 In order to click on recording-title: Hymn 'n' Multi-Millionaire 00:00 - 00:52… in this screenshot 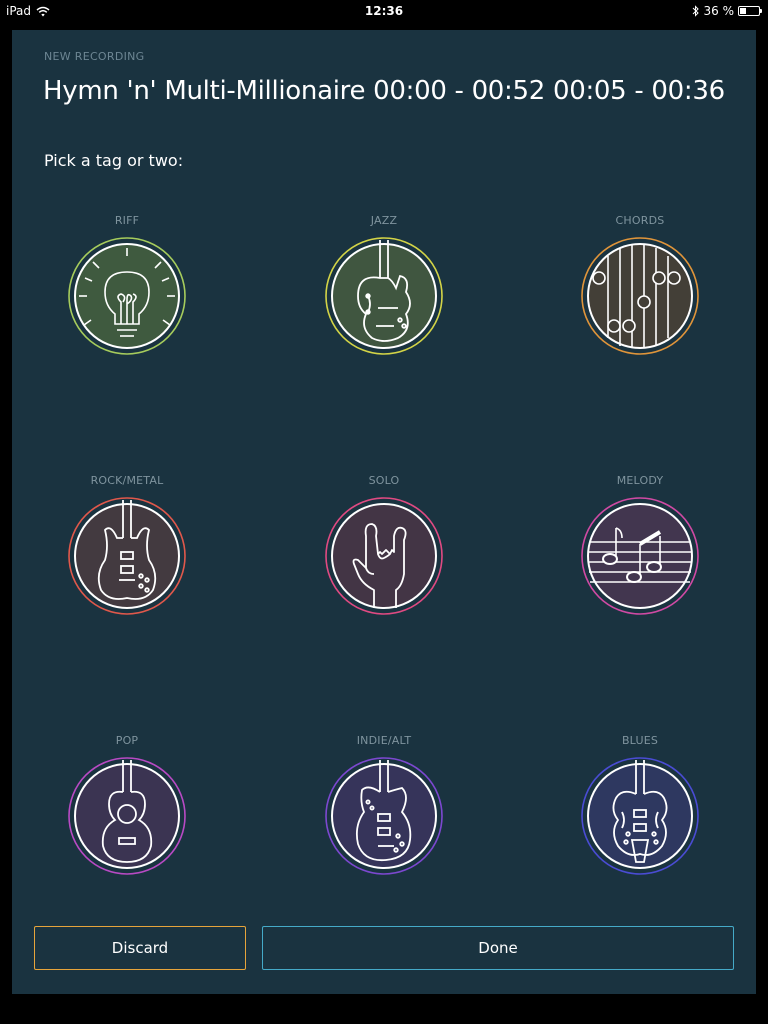, I will do `click(384, 91)`.